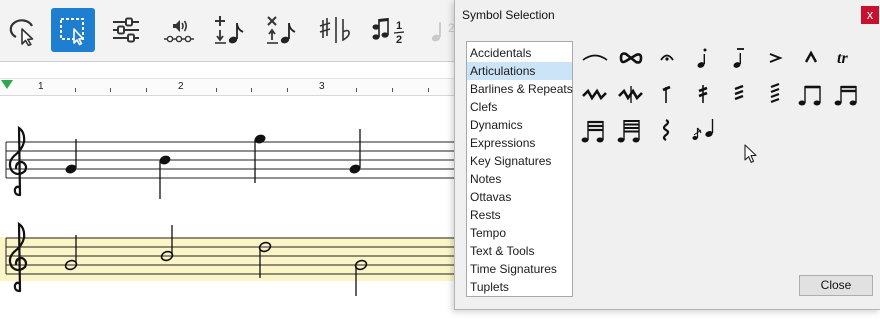 Image resolution: width=880 pixels, height=330 pixels. I want to click on tremolo-4-icon, so click(775, 95).